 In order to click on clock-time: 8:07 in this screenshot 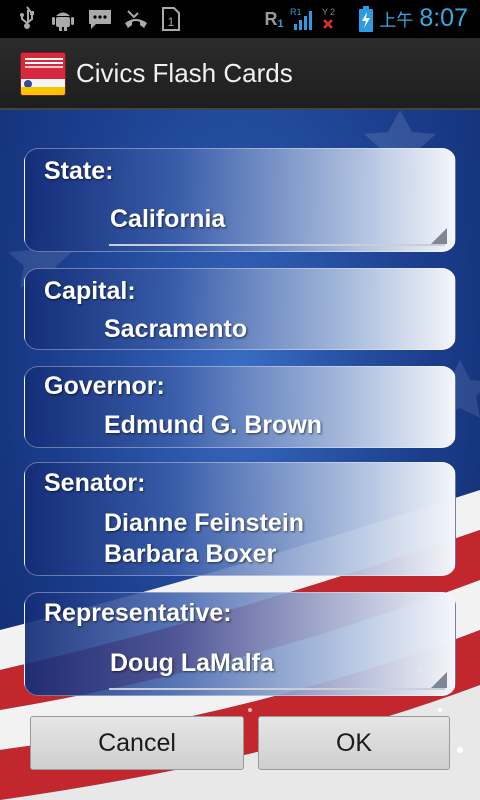, I will do `click(443, 18)`.